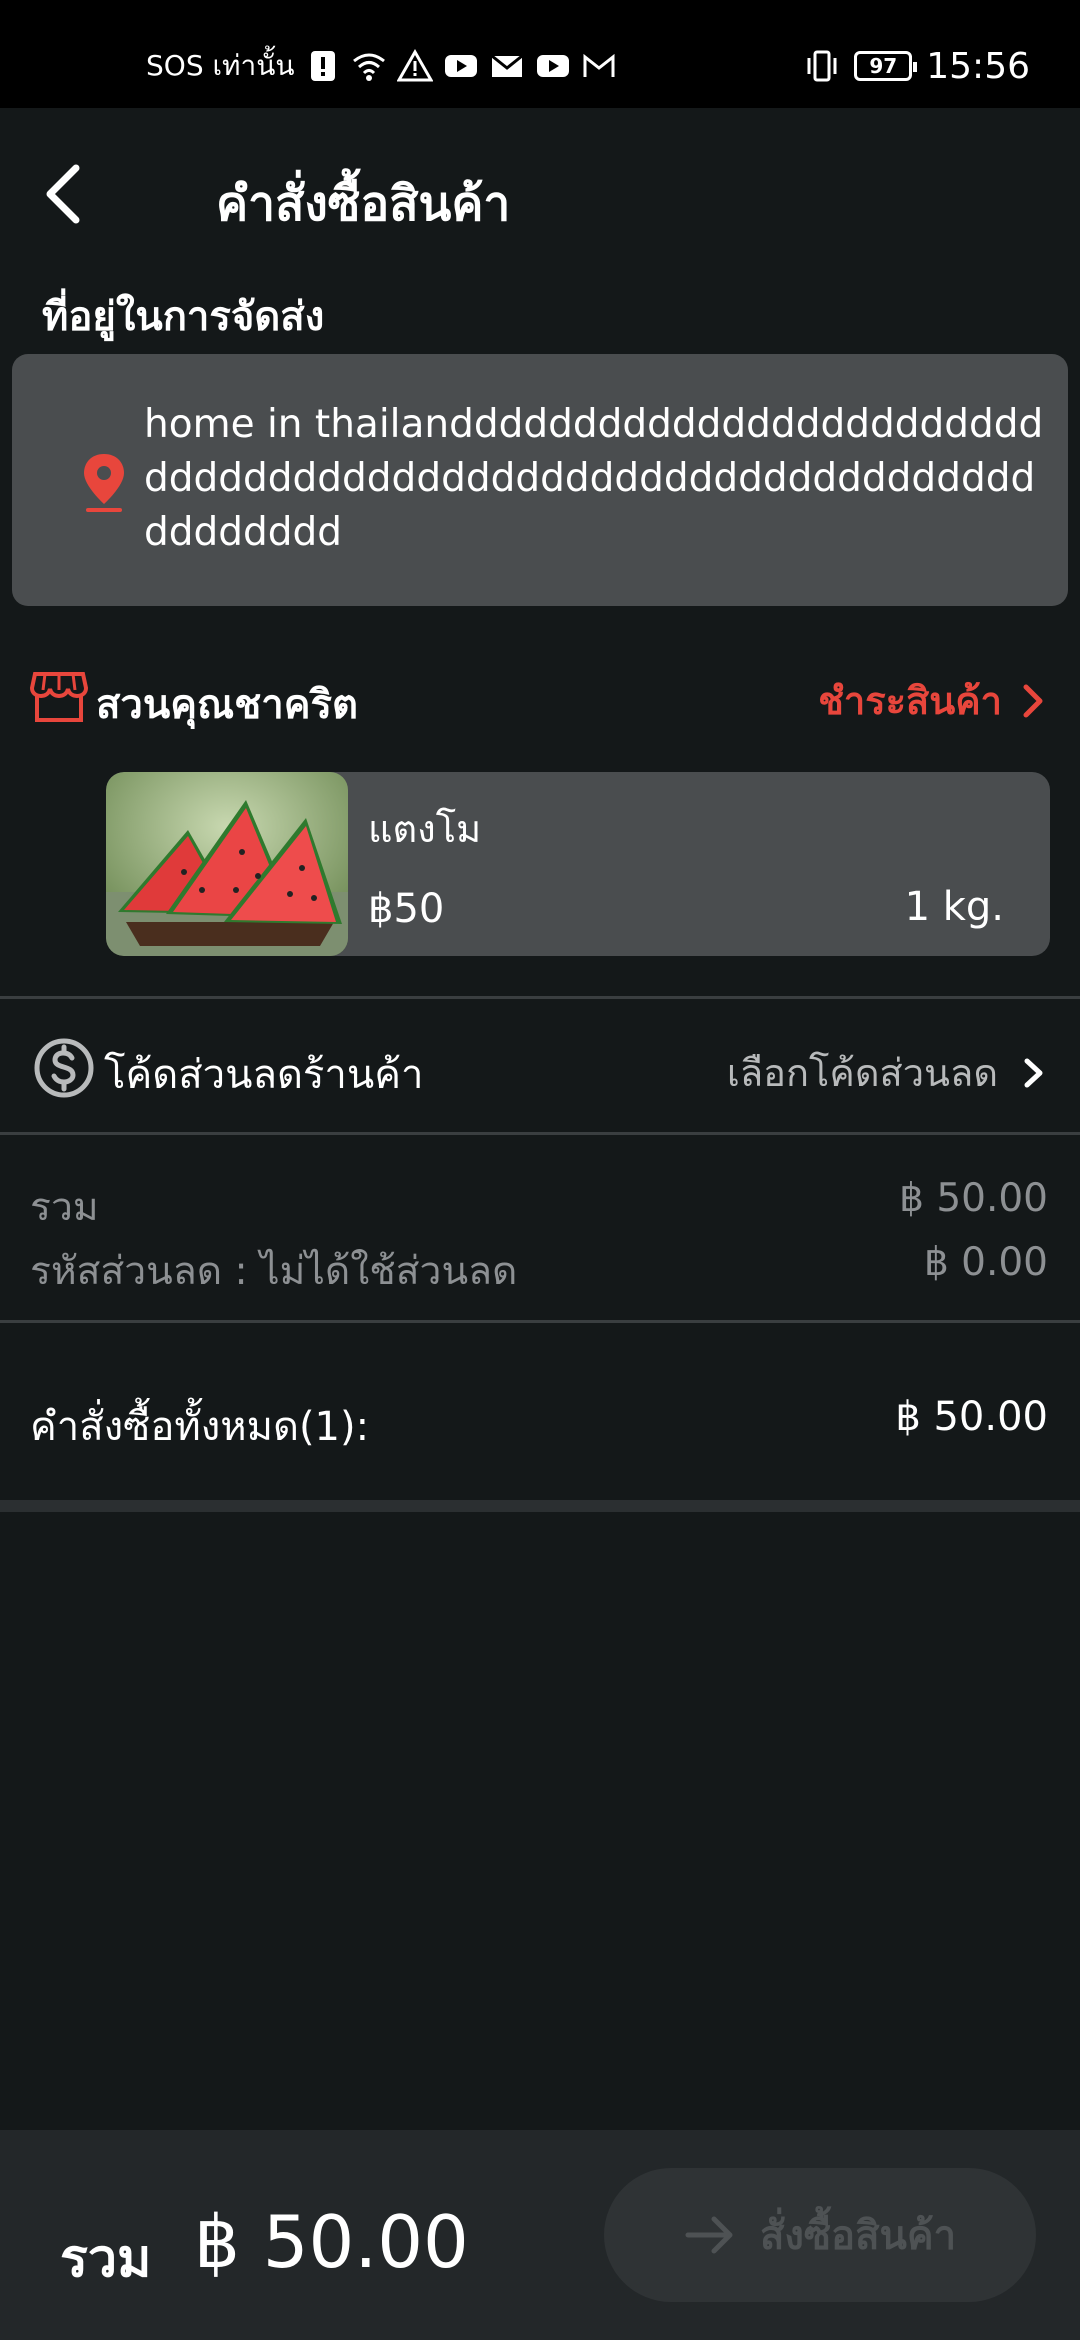  Describe the element at coordinates (540, 1066) in the screenshot. I see `coupon-row: โค้ดส่วนลดร้านค้า เลือกโค้ดส่วนลด` at that location.